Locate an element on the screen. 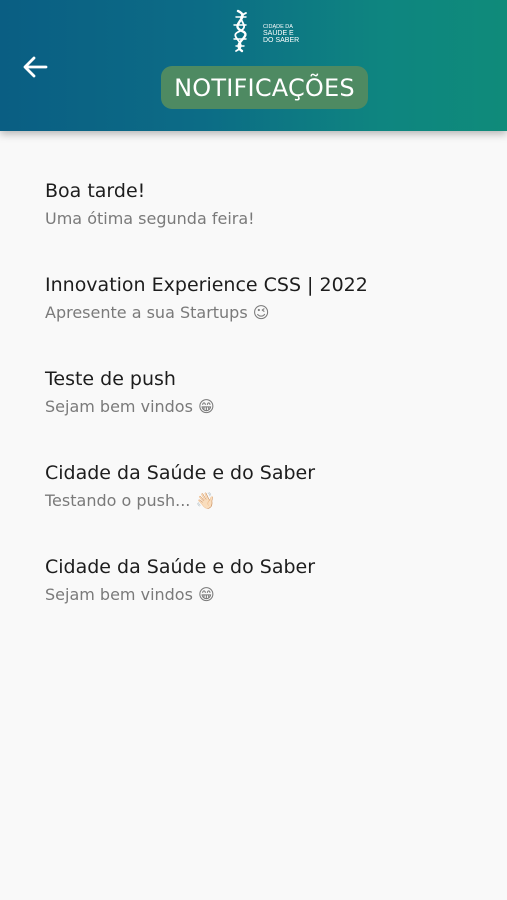  notification-title: Innovation Experience CSS | 2022 is located at coordinates (206, 285).